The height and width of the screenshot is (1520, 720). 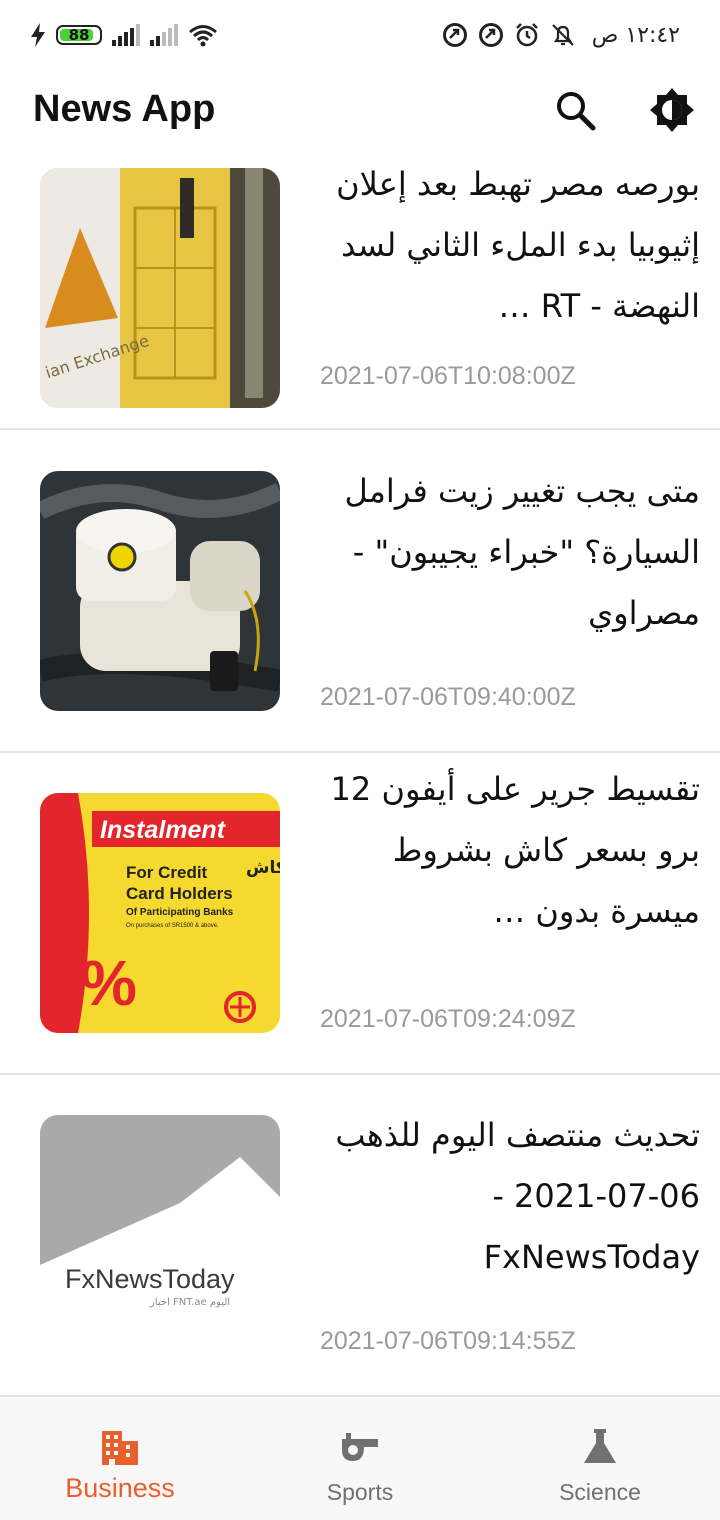 I want to click on nav-label-science: Science, so click(x=600, y=1492).